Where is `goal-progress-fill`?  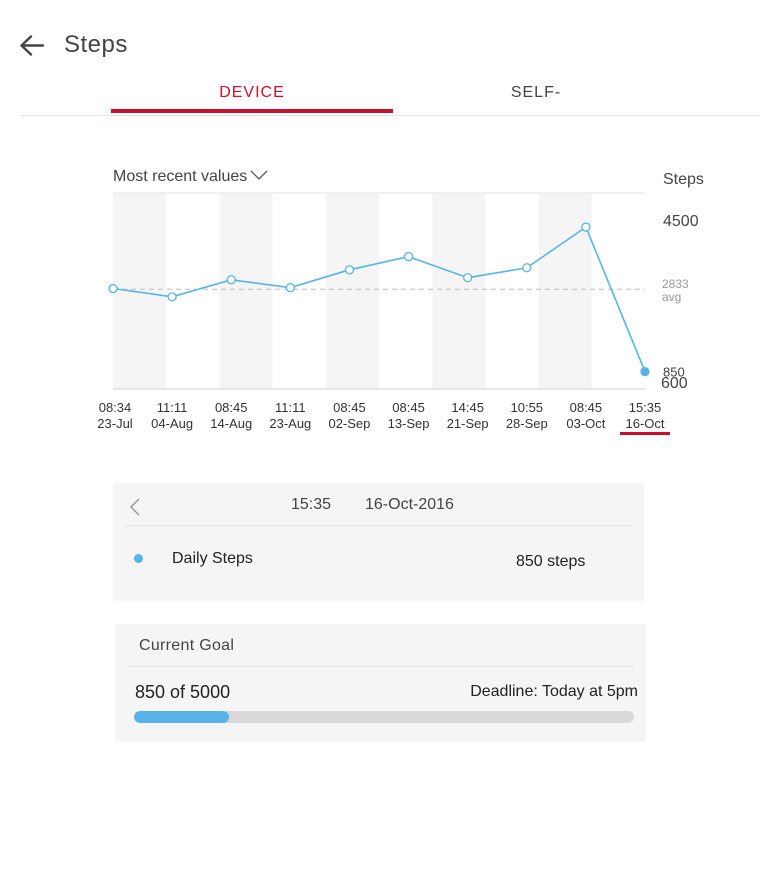 goal-progress-fill is located at coordinates (181, 717).